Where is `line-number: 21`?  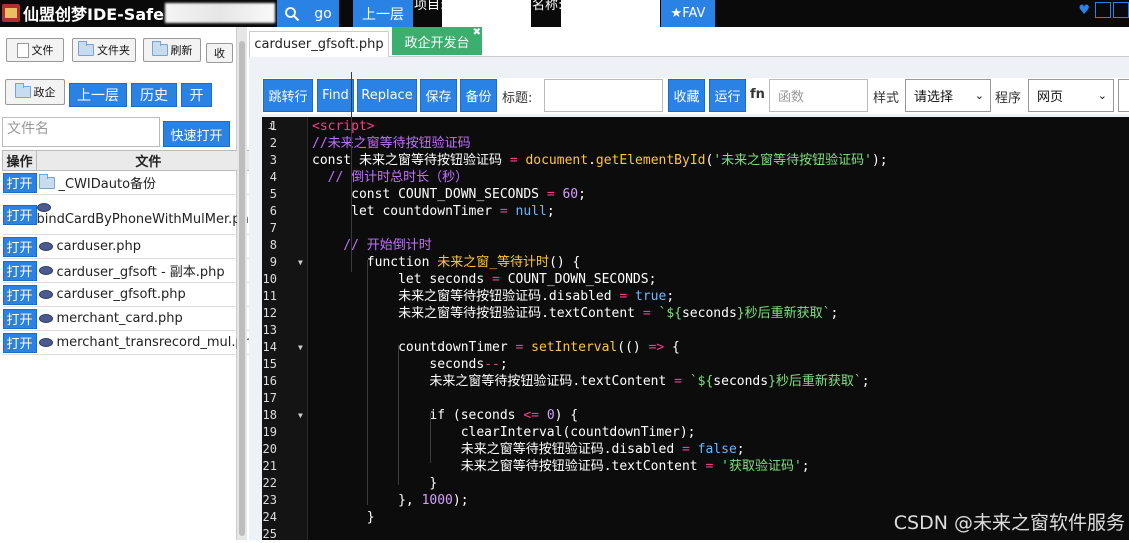 line-number: 21 is located at coordinates (269, 466).